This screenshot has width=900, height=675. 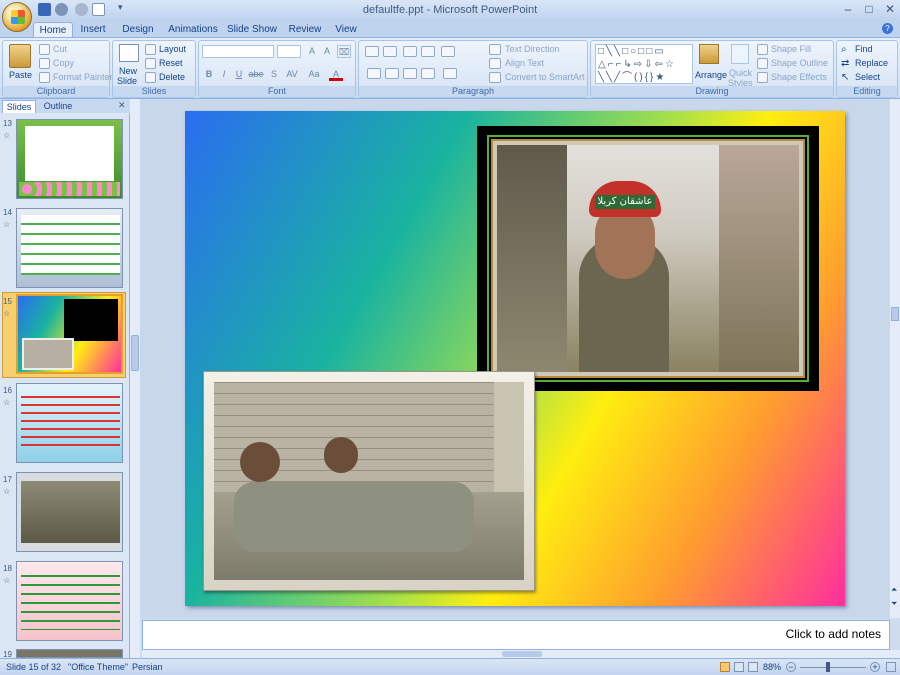 What do you see at coordinates (828, 667) in the screenshot?
I see `zoom-slider-handle` at bounding box center [828, 667].